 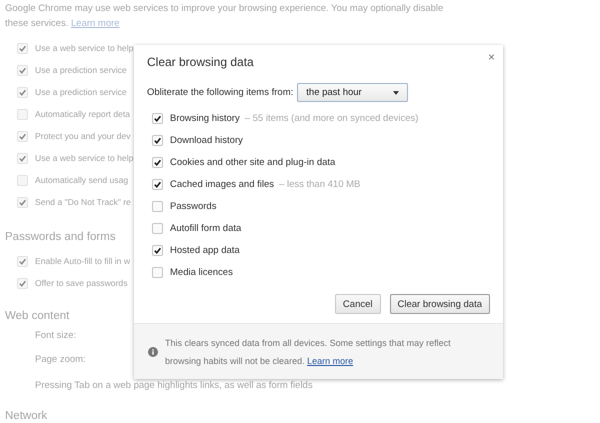 What do you see at coordinates (60, 360) in the screenshot?
I see `setting-label: Page zoom:` at bounding box center [60, 360].